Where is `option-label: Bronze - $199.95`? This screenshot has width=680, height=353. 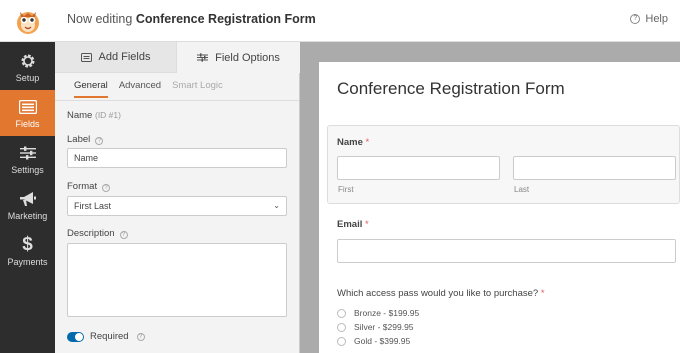 option-label: Bronze - $199.95 is located at coordinates (387, 313).